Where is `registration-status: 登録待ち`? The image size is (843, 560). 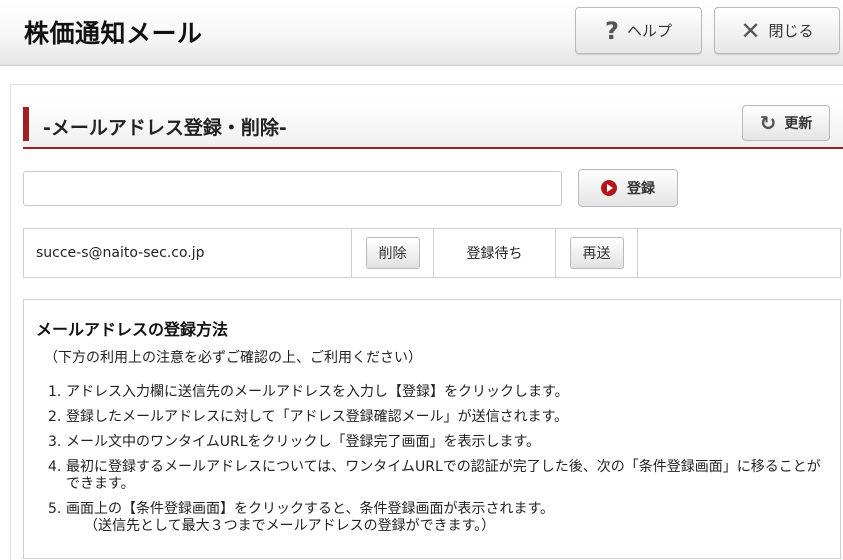
registration-status: 登録待ち is located at coordinates (495, 253).